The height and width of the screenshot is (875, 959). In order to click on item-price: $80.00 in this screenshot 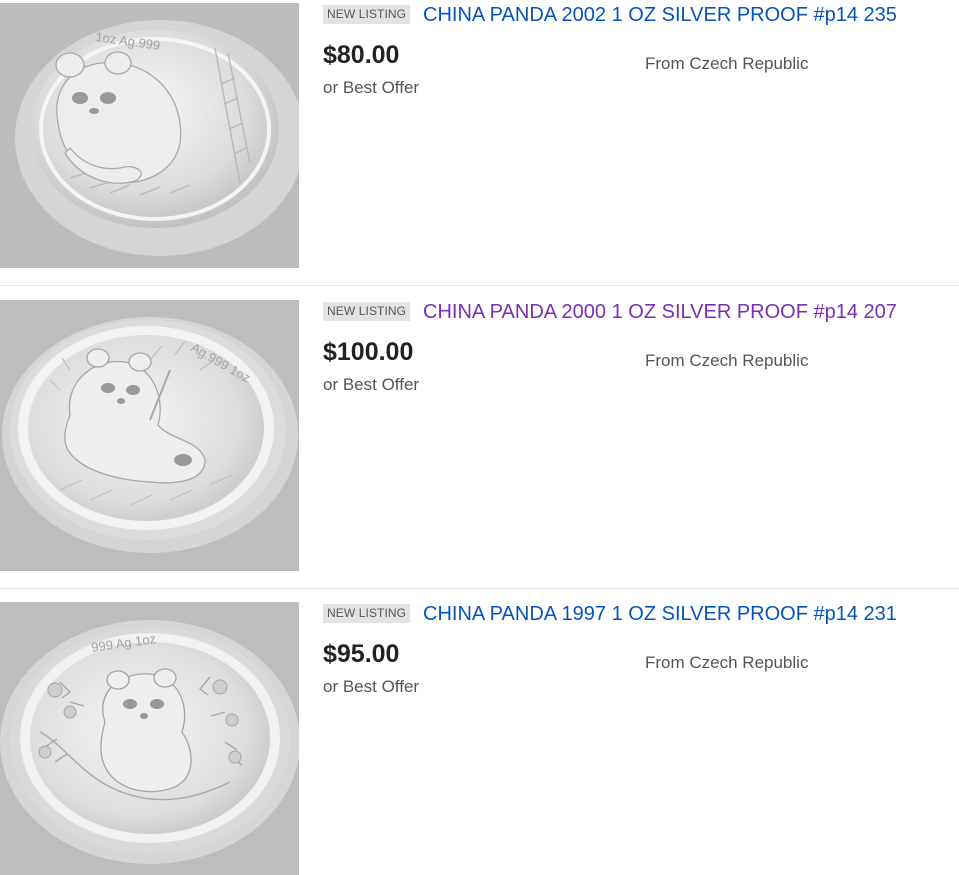, I will do `click(361, 55)`.